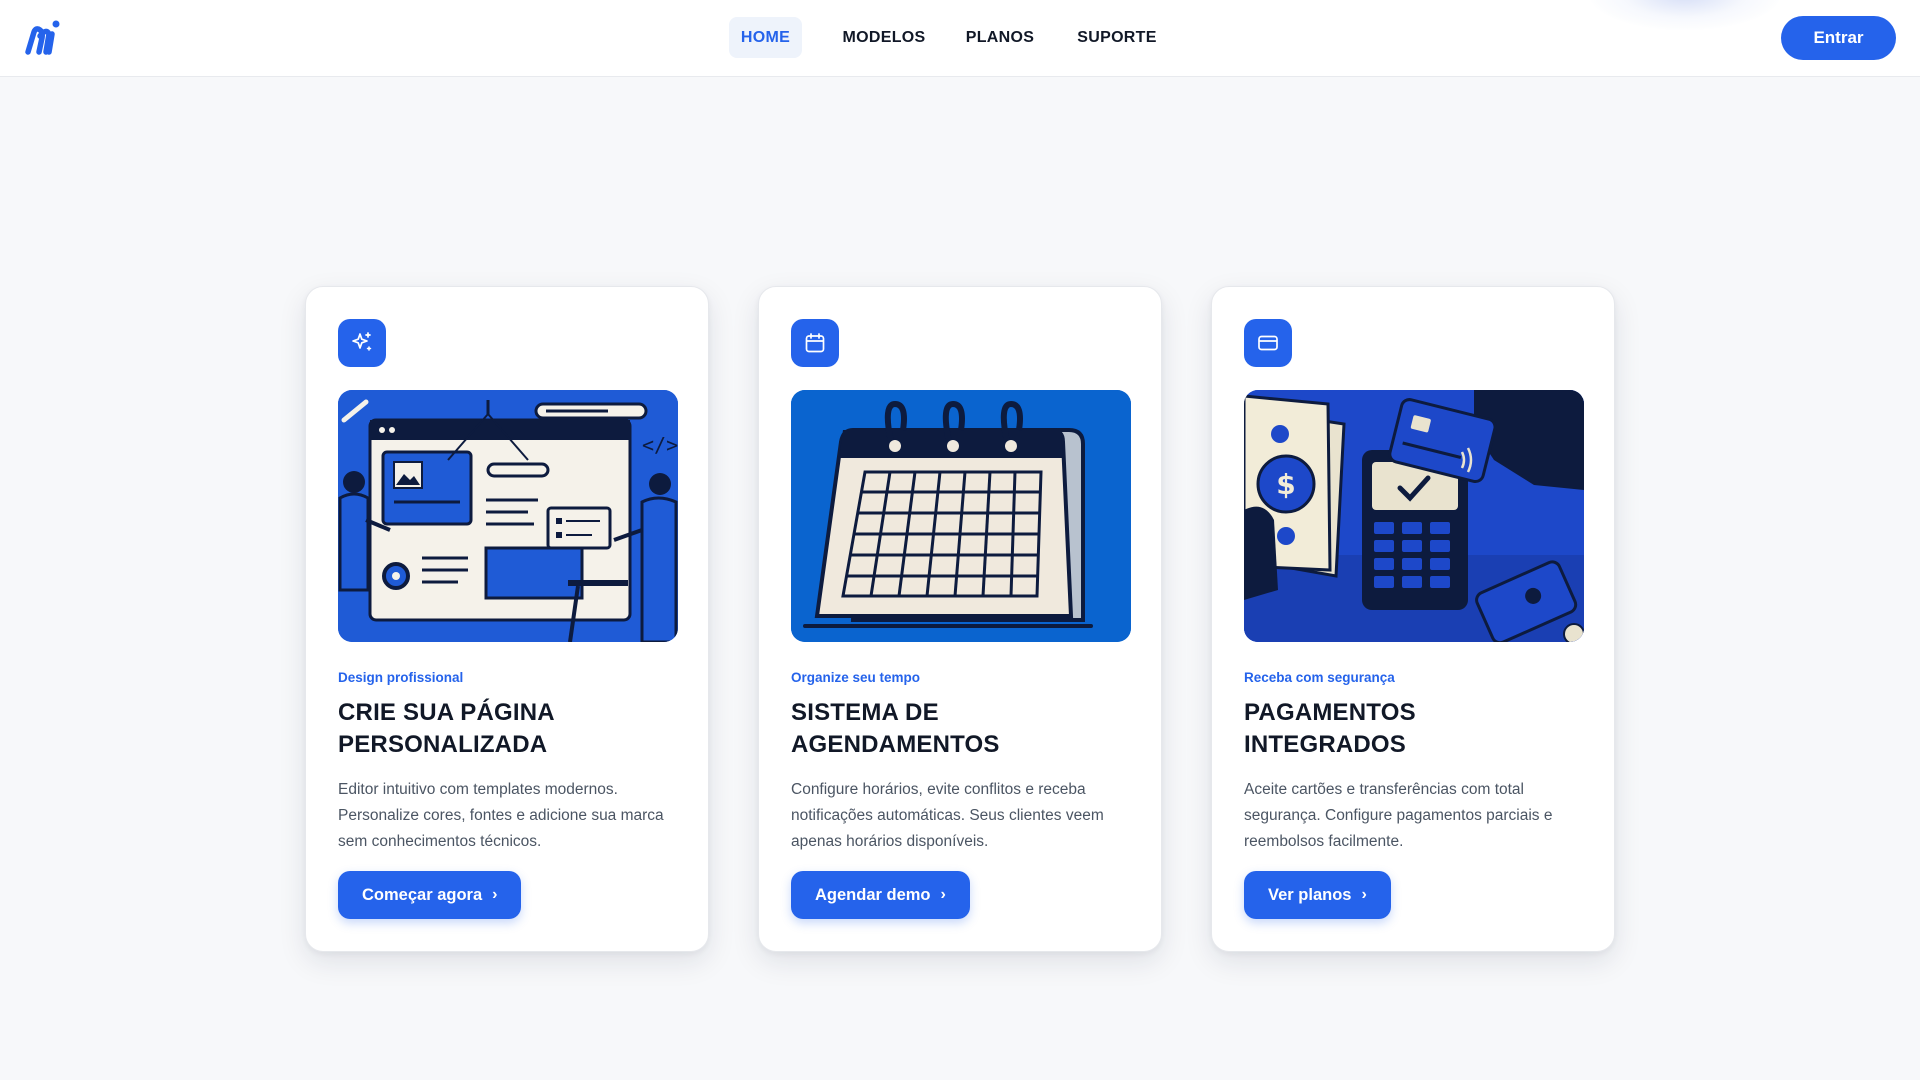  Describe the element at coordinates (446, 728) in the screenshot. I see `card-title: CRIE SUA PÁGINA PERSONALIZADA` at that location.